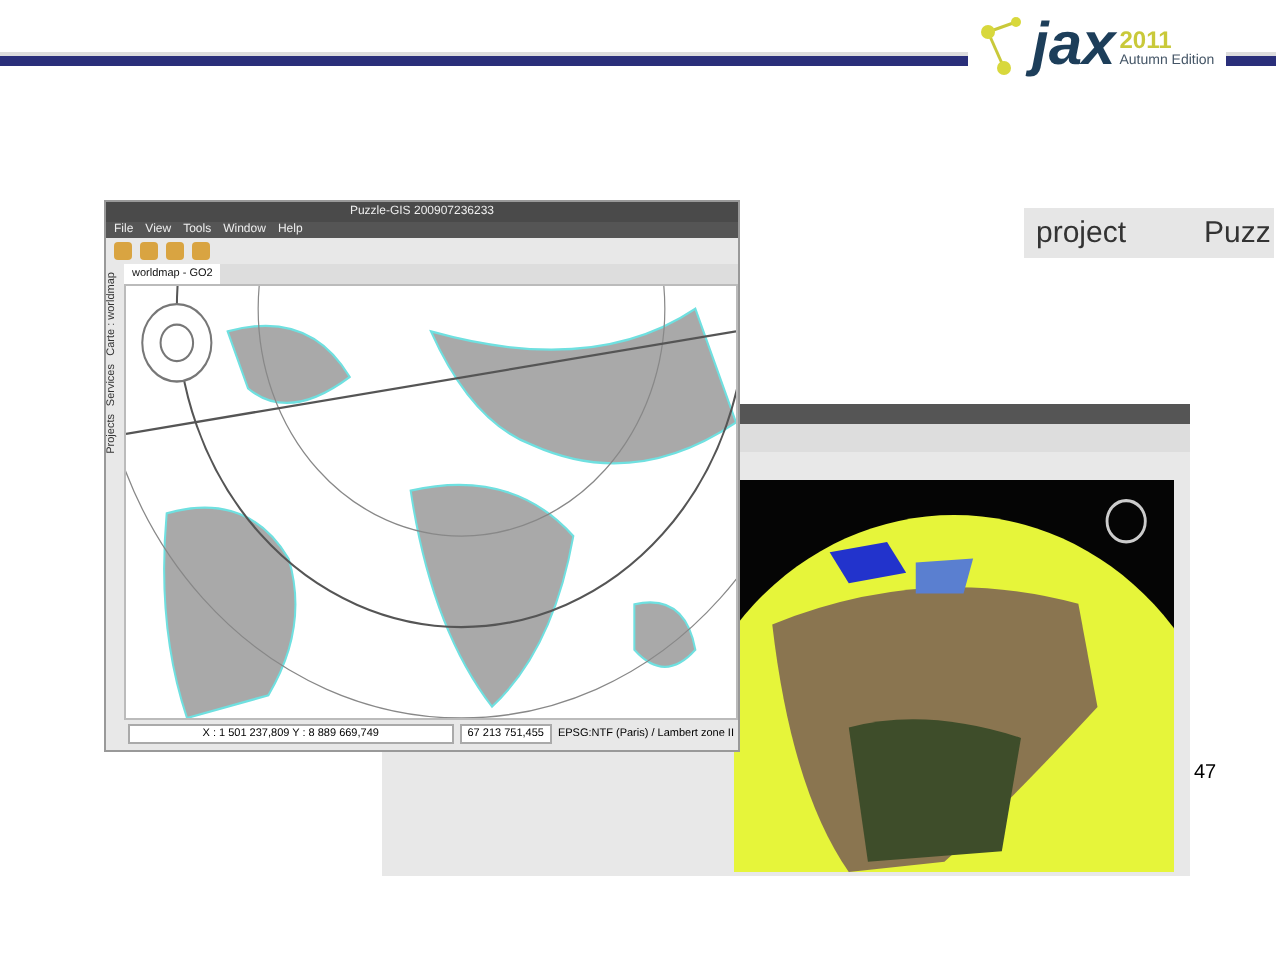 This screenshot has width=1276, height=956. What do you see at coordinates (1237, 234) in the screenshot?
I see `table-cell-text: Puzz` at bounding box center [1237, 234].